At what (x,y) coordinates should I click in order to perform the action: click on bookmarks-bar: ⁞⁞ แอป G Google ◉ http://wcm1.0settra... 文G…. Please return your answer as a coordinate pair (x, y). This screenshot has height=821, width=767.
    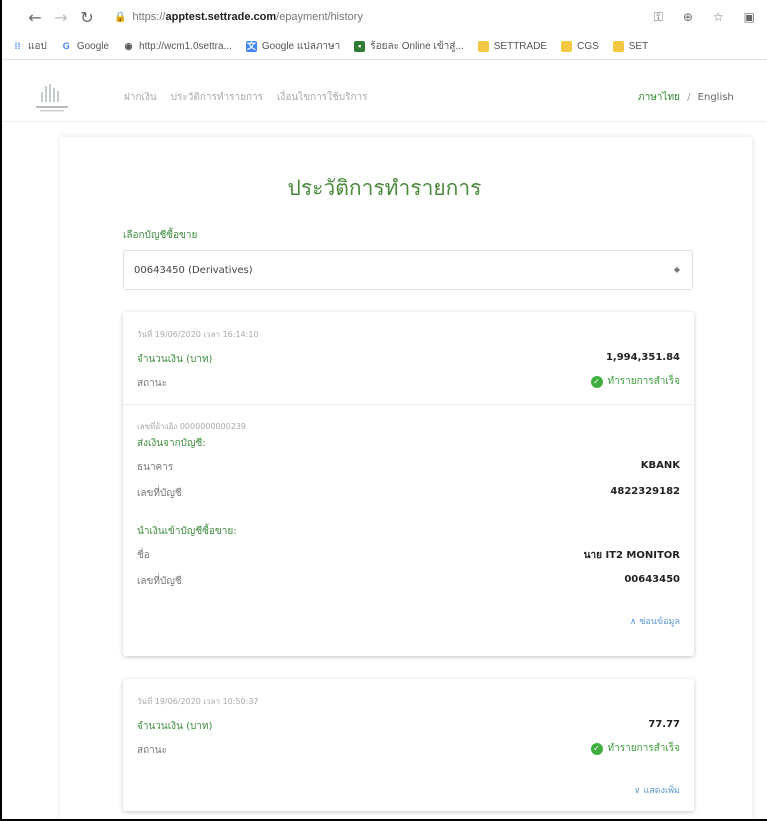
    Looking at the image, I should click on (384, 47).